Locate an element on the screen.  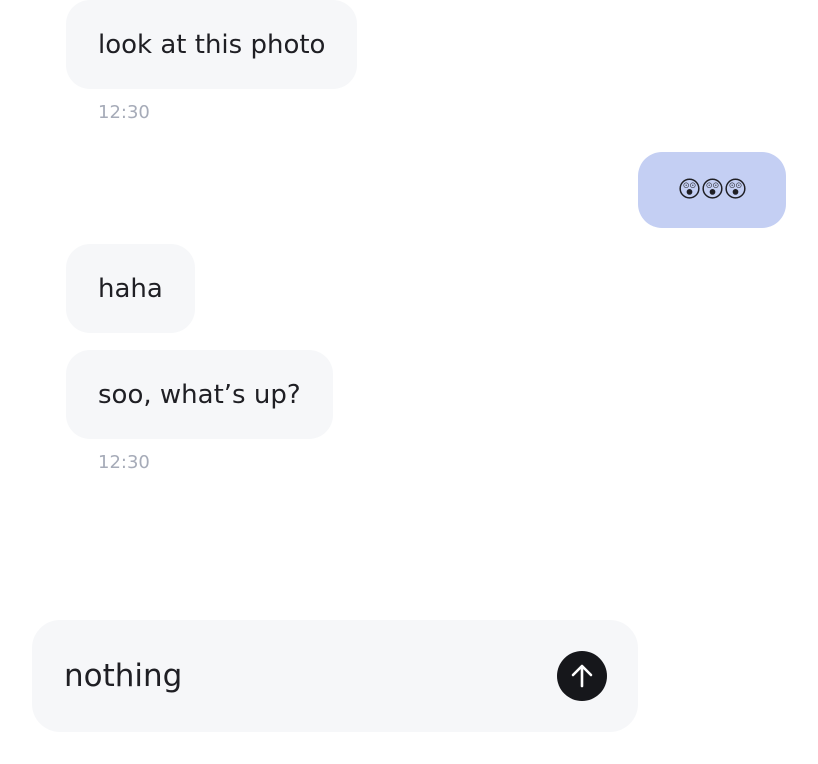
message-input is located at coordinates (304, 676).